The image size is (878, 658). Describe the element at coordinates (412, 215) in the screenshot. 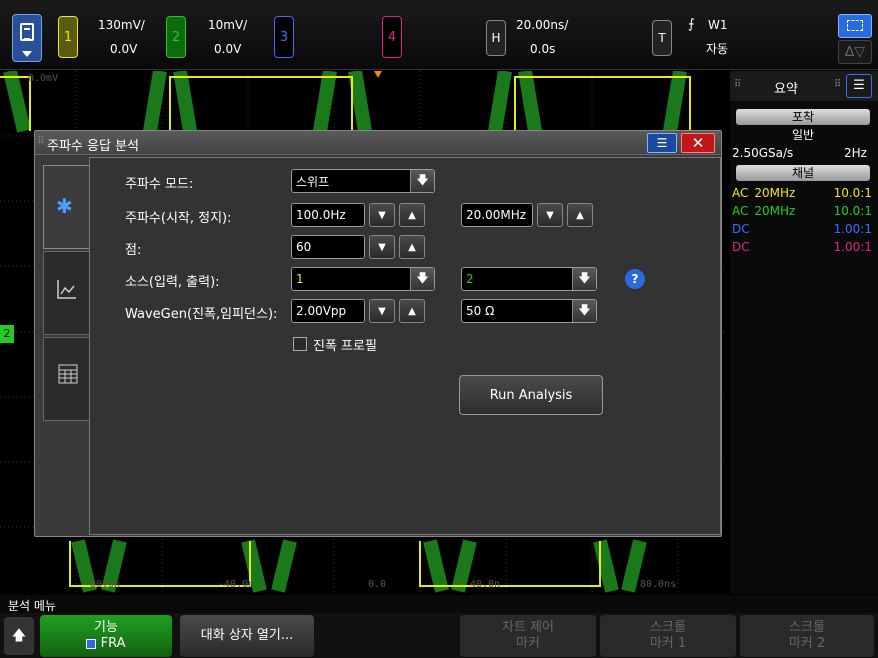

I see `start-frequency-up-button: ▲` at that location.